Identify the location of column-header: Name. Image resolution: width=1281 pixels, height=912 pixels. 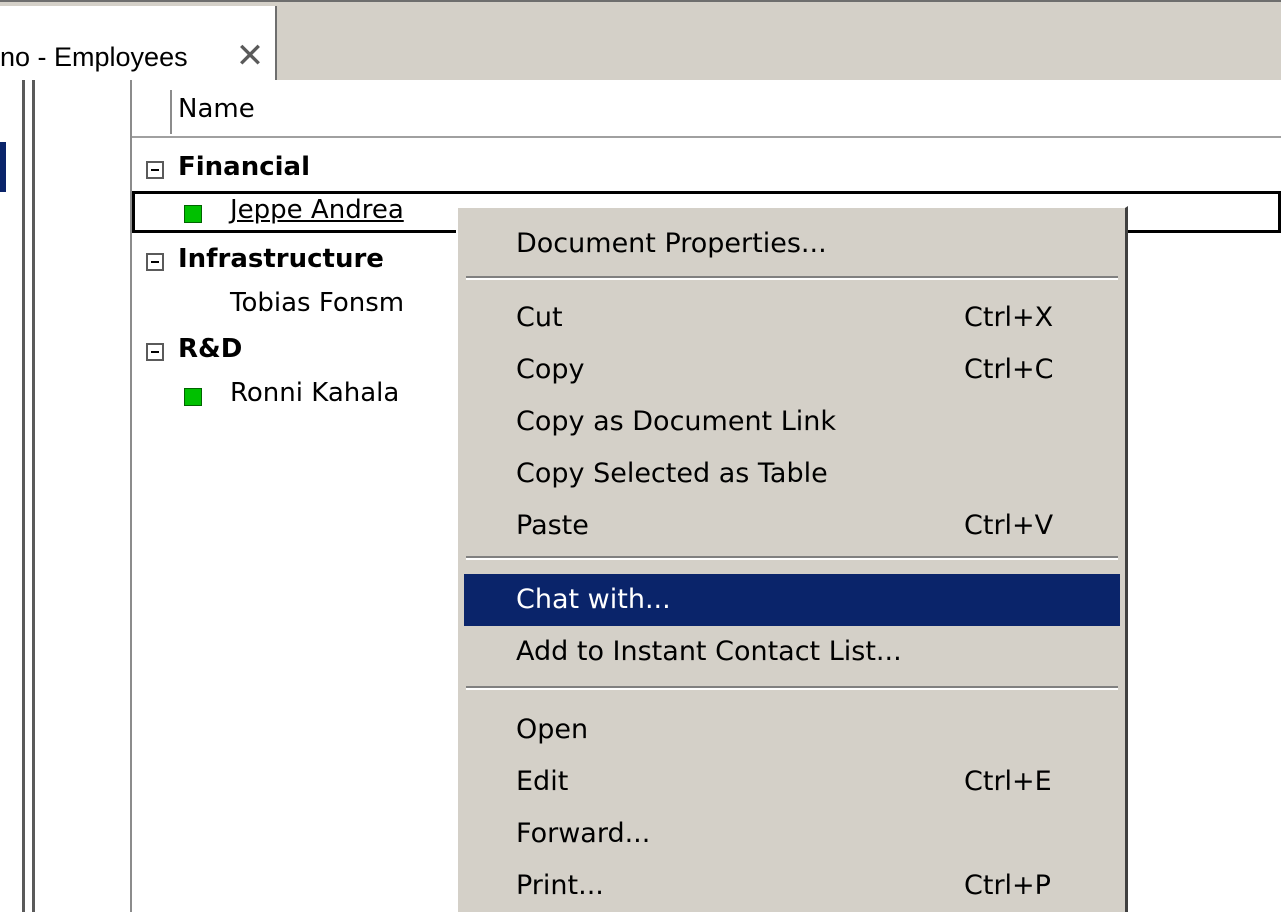
(706, 109).